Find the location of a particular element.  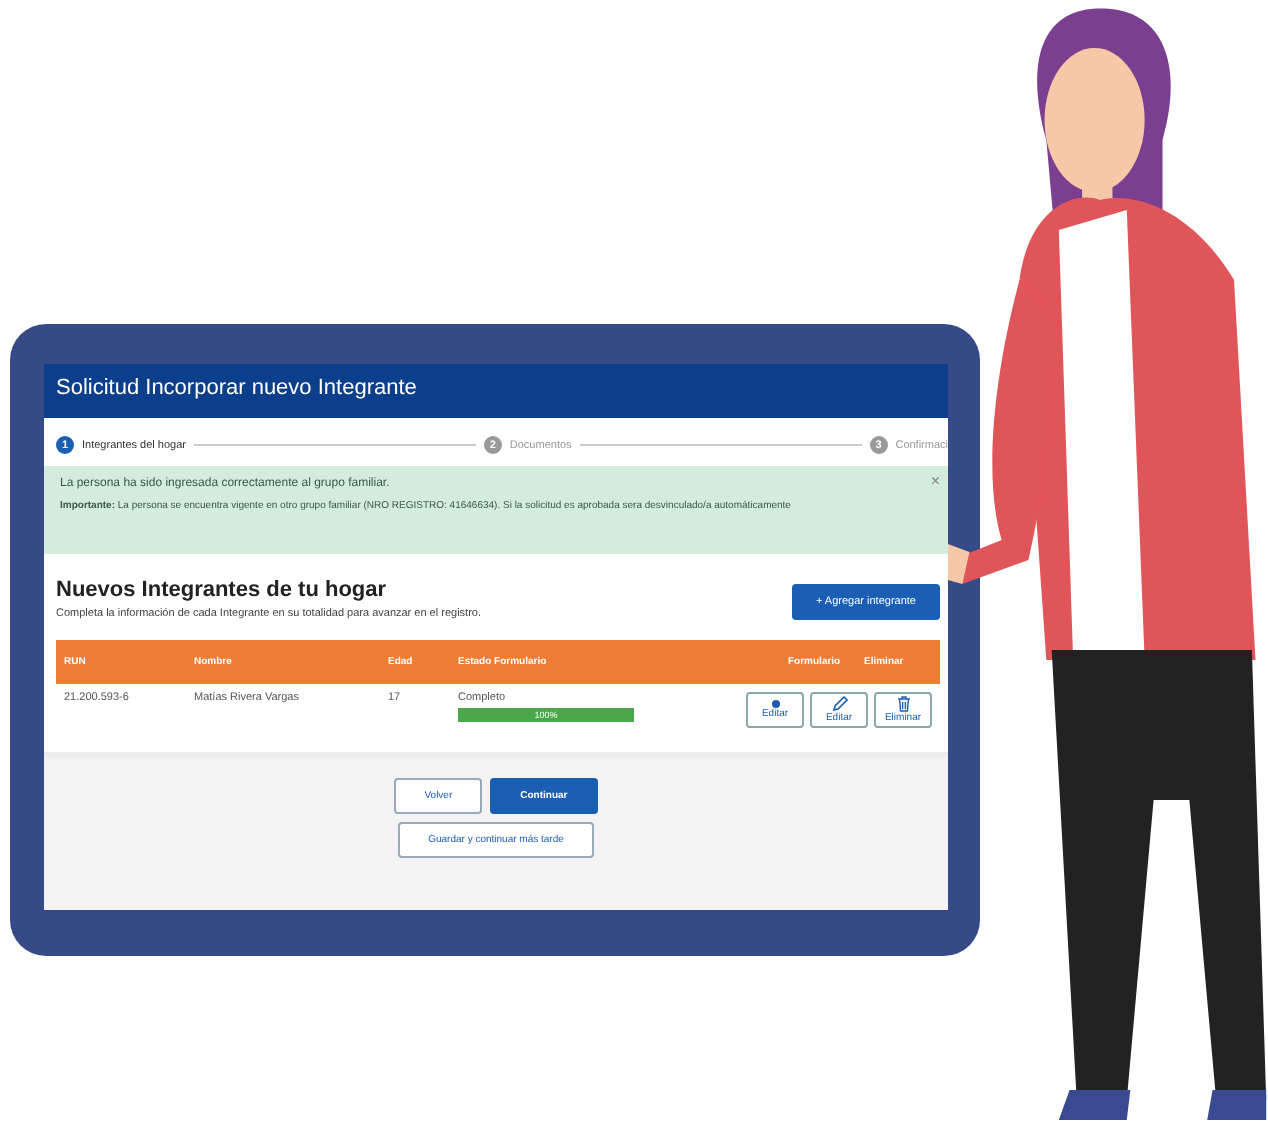

trash-icon is located at coordinates (903, 704).